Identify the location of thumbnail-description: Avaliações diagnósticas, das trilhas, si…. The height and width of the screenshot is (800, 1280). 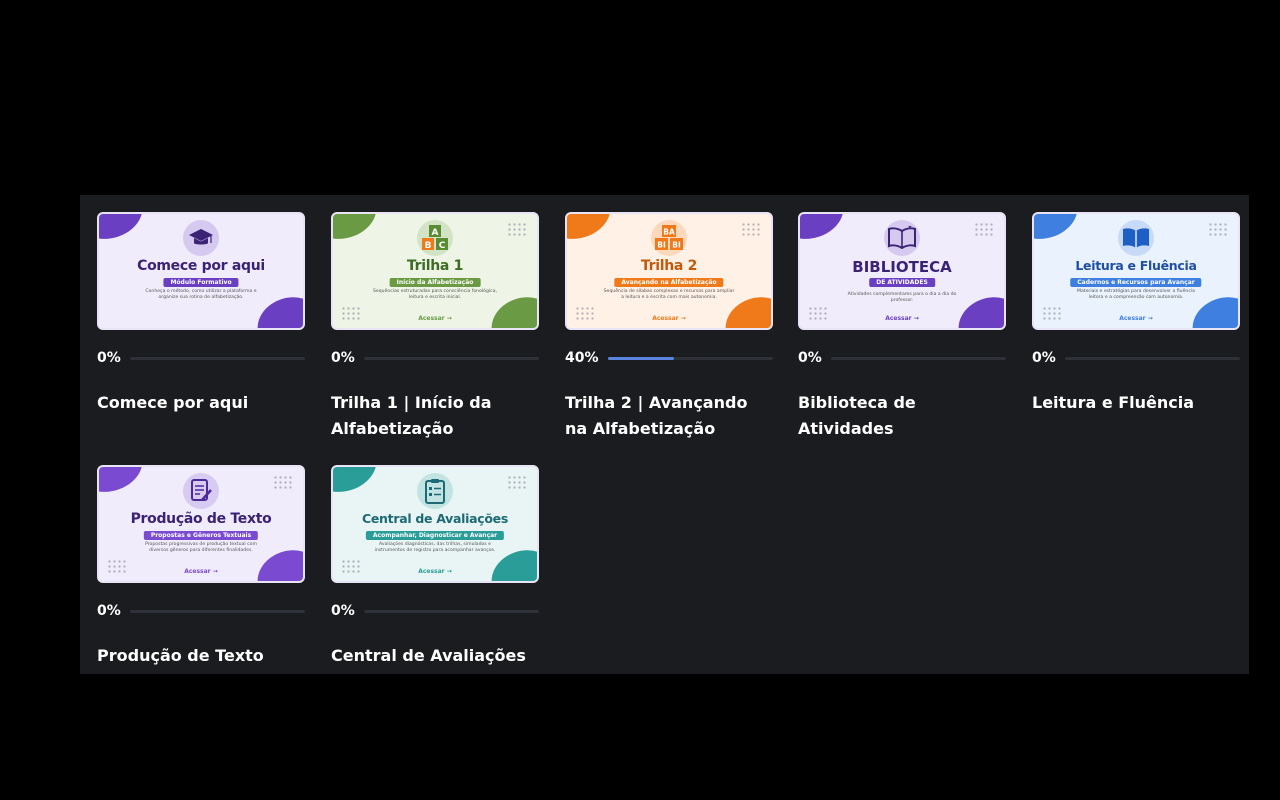
(435, 547).